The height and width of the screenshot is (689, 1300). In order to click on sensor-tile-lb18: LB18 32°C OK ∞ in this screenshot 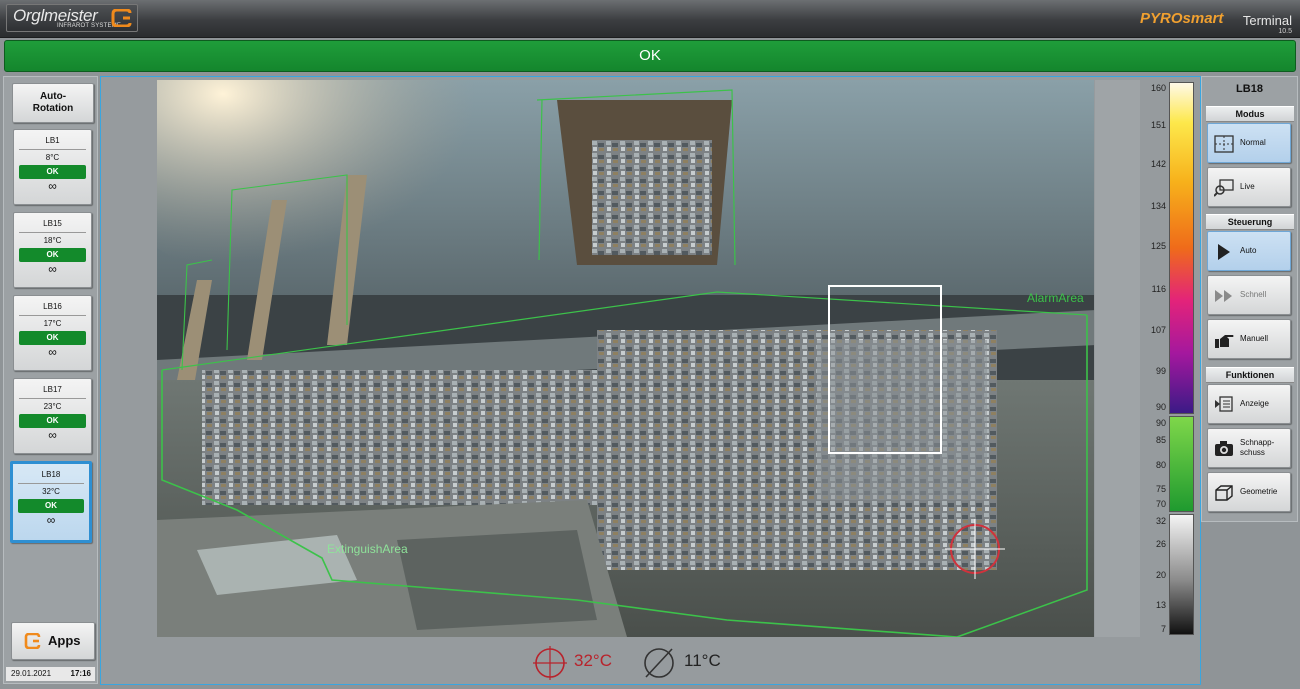, I will do `click(51, 502)`.